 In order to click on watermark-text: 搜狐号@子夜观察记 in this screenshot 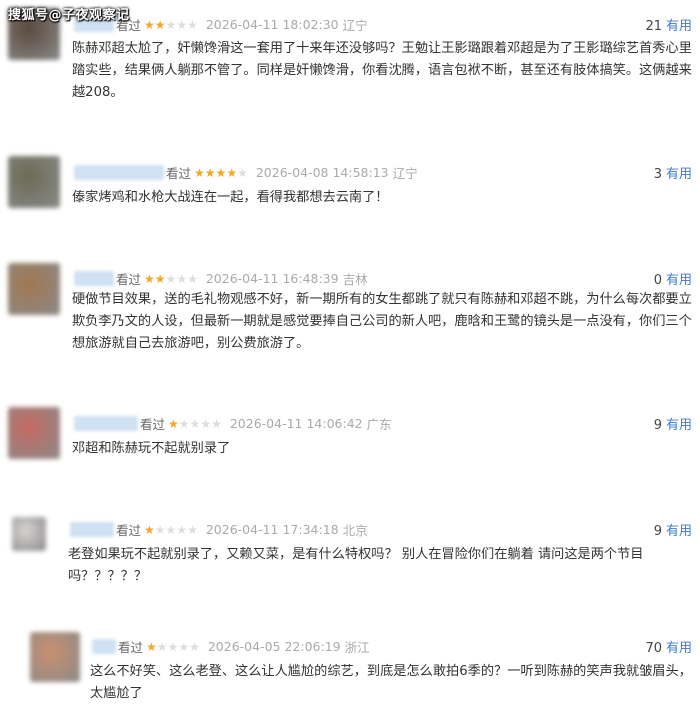, I will do `click(69, 15)`.